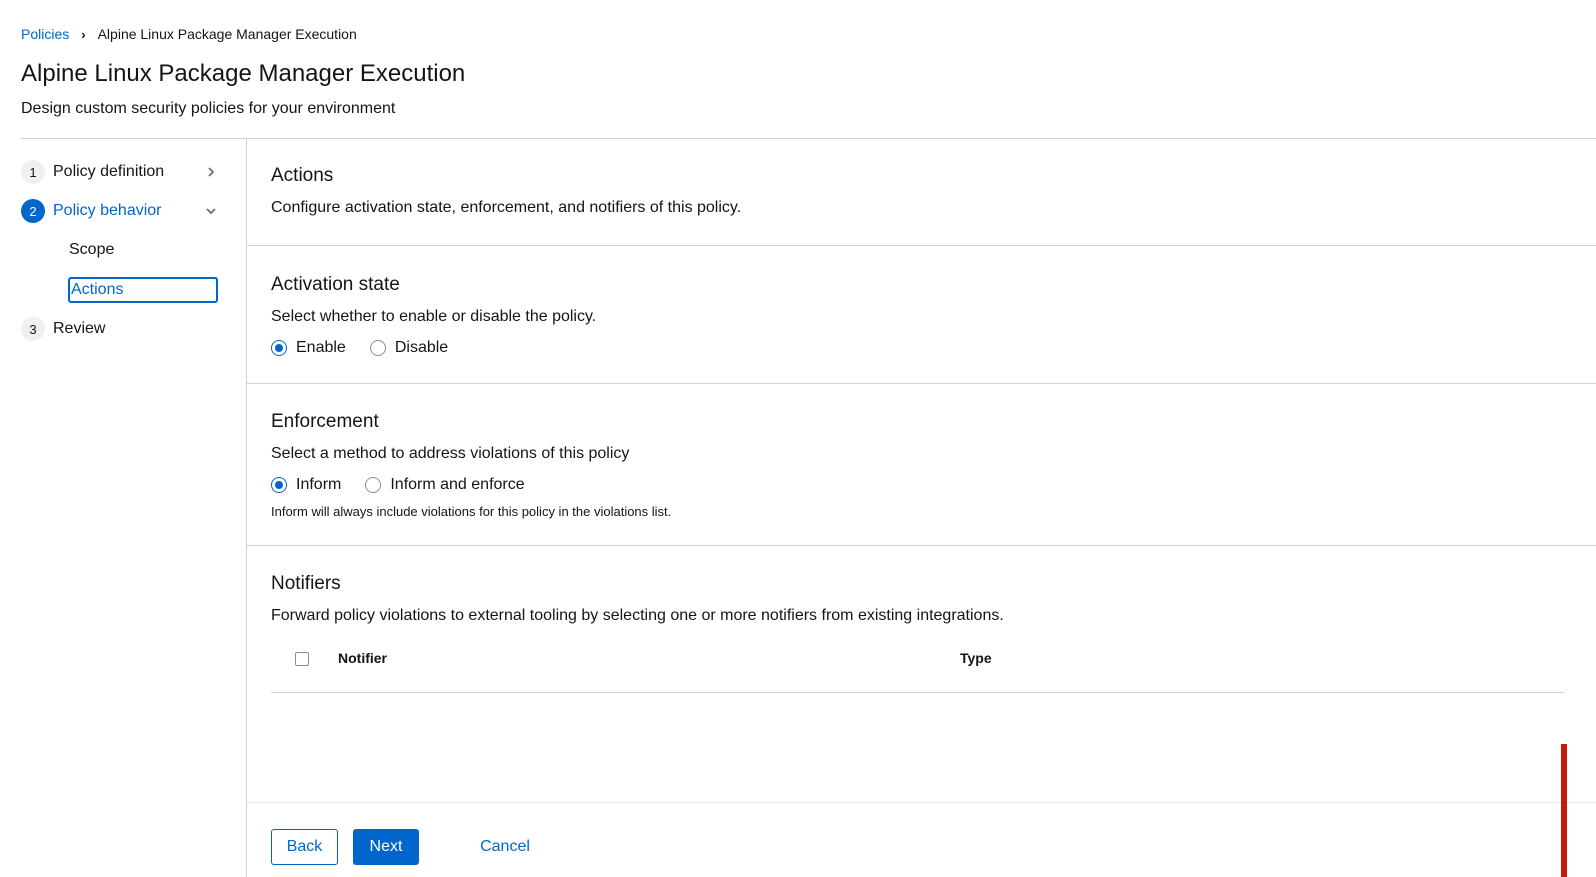 The width and height of the screenshot is (1596, 877). Describe the element at coordinates (421, 347) in the screenshot. I see `radio-label: Disable` at that location.